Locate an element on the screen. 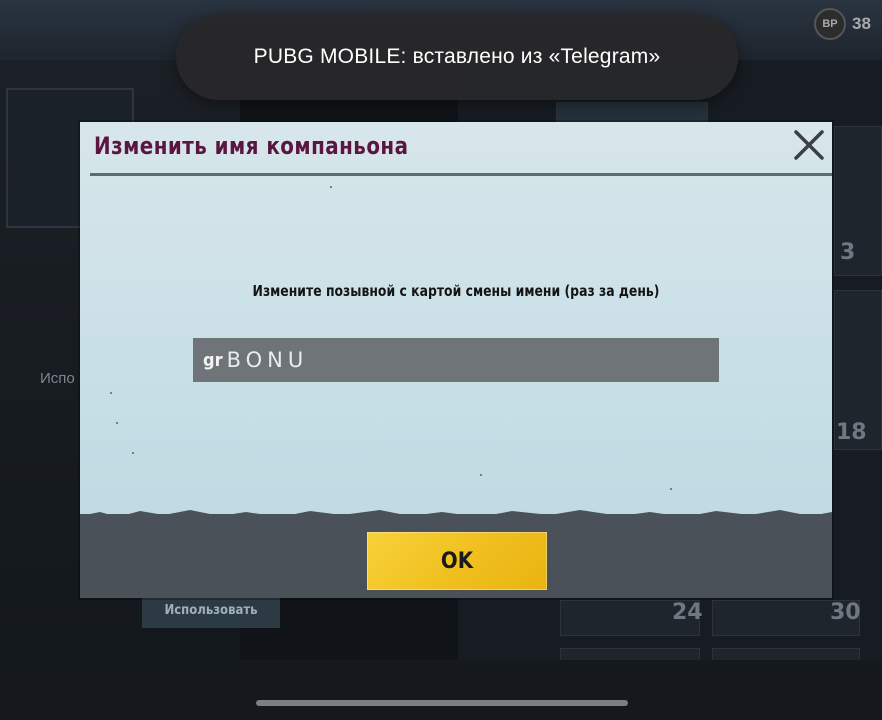 The image size is (882, 720). currency-count: 38 is located at coordinates (861, 23).